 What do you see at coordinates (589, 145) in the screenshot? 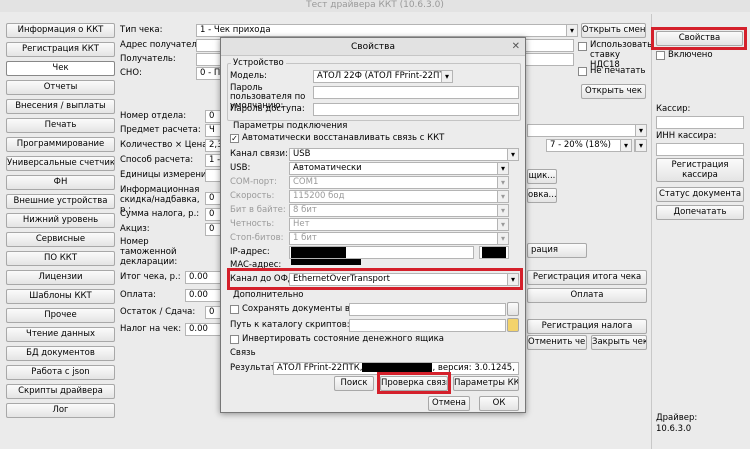
I see `tax-rate-select: 7 - 20% (18%)` at bounding box center [589, 145].